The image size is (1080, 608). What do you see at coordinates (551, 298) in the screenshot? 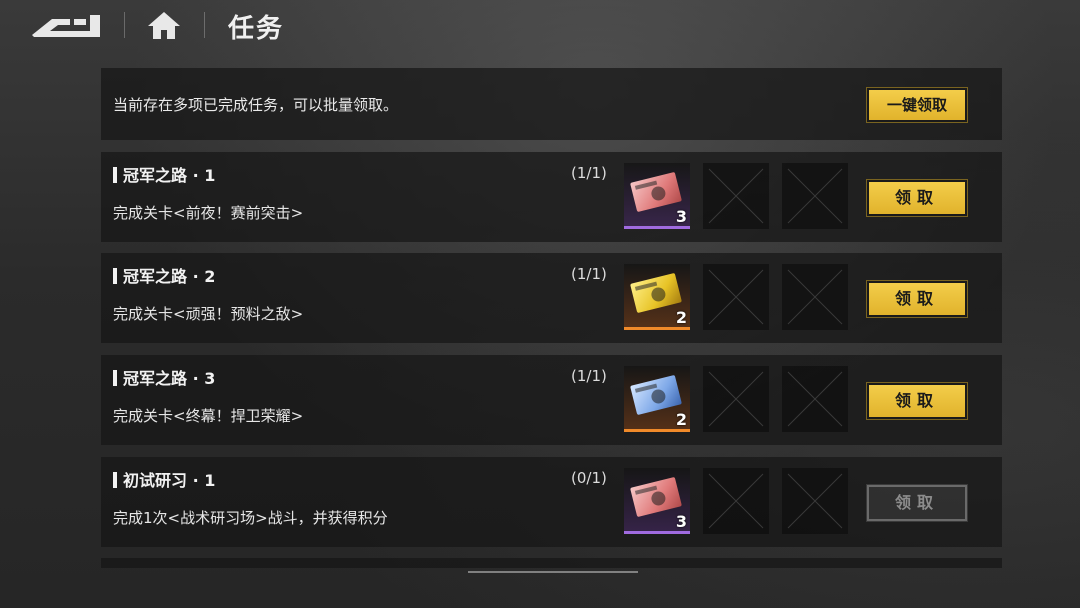
I see `task-row: 冠军之路 · 2 完成关卡<顽强！预料之敌> (1/1) 2 领取` at bounding box center [551, 298].